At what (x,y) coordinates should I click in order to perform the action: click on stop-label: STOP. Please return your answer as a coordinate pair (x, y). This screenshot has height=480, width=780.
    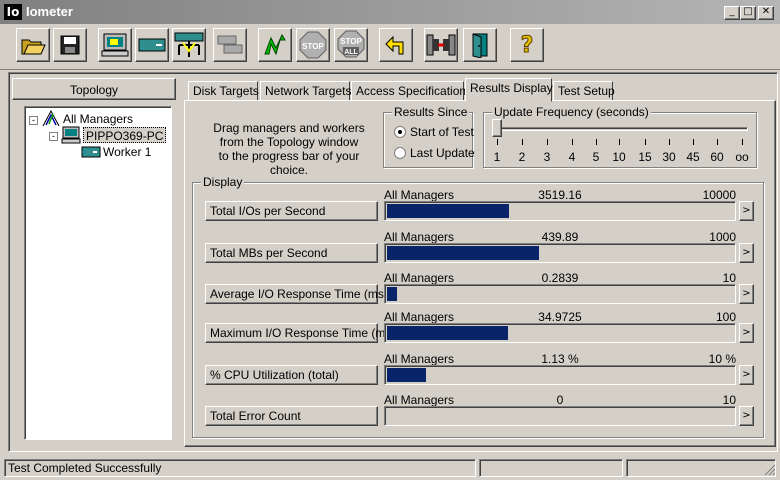
    Looking at the image, I should click on (313, 46).